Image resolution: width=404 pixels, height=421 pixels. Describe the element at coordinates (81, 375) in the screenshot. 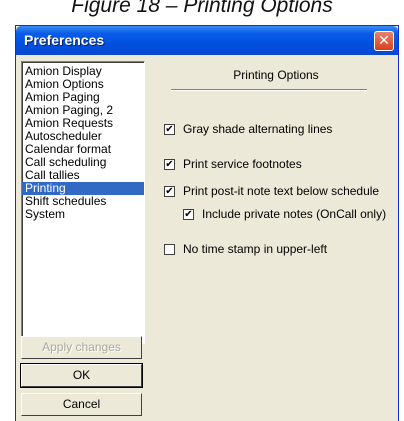

I see `ok-button: OK` at that location.